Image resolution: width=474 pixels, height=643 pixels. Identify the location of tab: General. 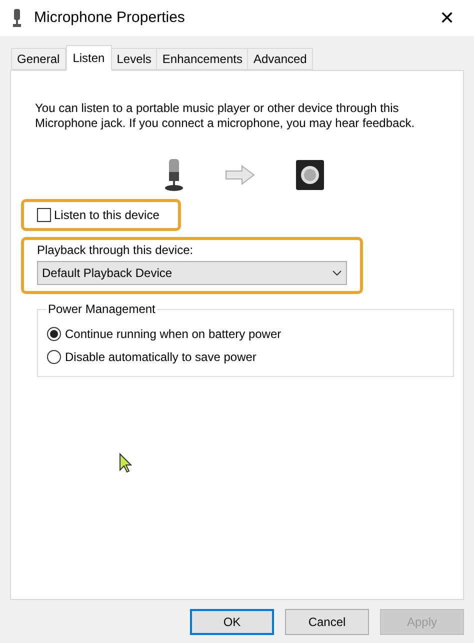
(38, 59).